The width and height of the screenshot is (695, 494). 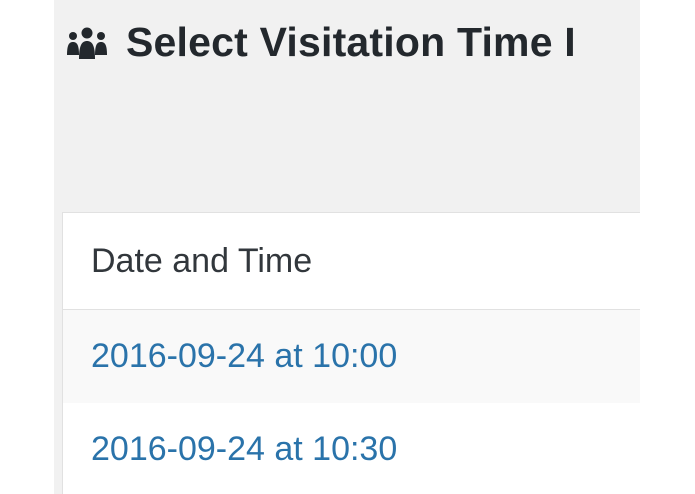 What do you see at coordinates (351, 41) in the screenshot?
I see `page-title: Select Visitation Time I` at bounding box center [351, 41].